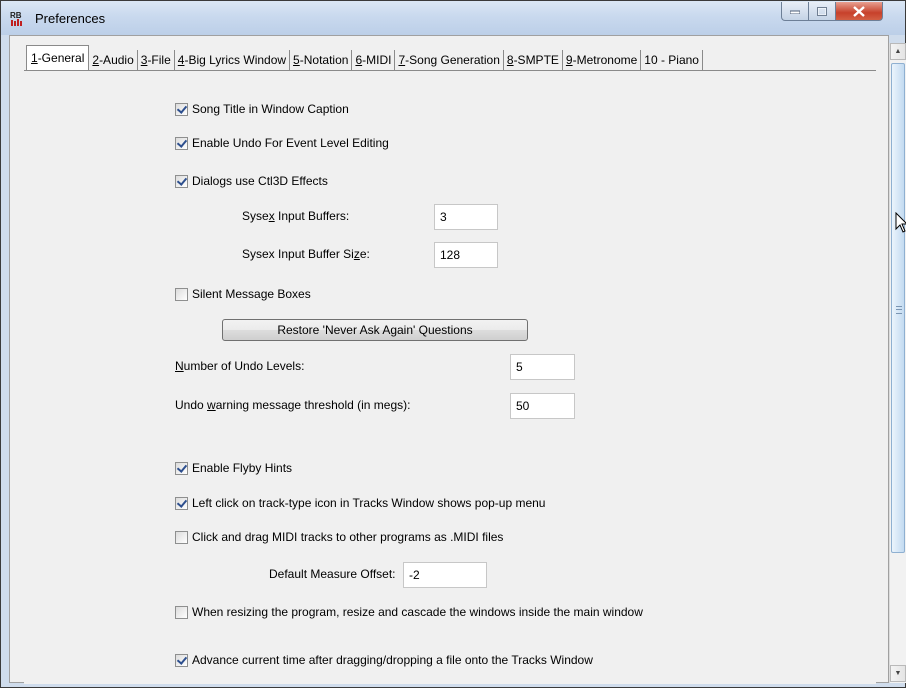  Describe the element at coordinates (181, 109) in the screenshot. I see `song-title-caption-checkbox` at that location.